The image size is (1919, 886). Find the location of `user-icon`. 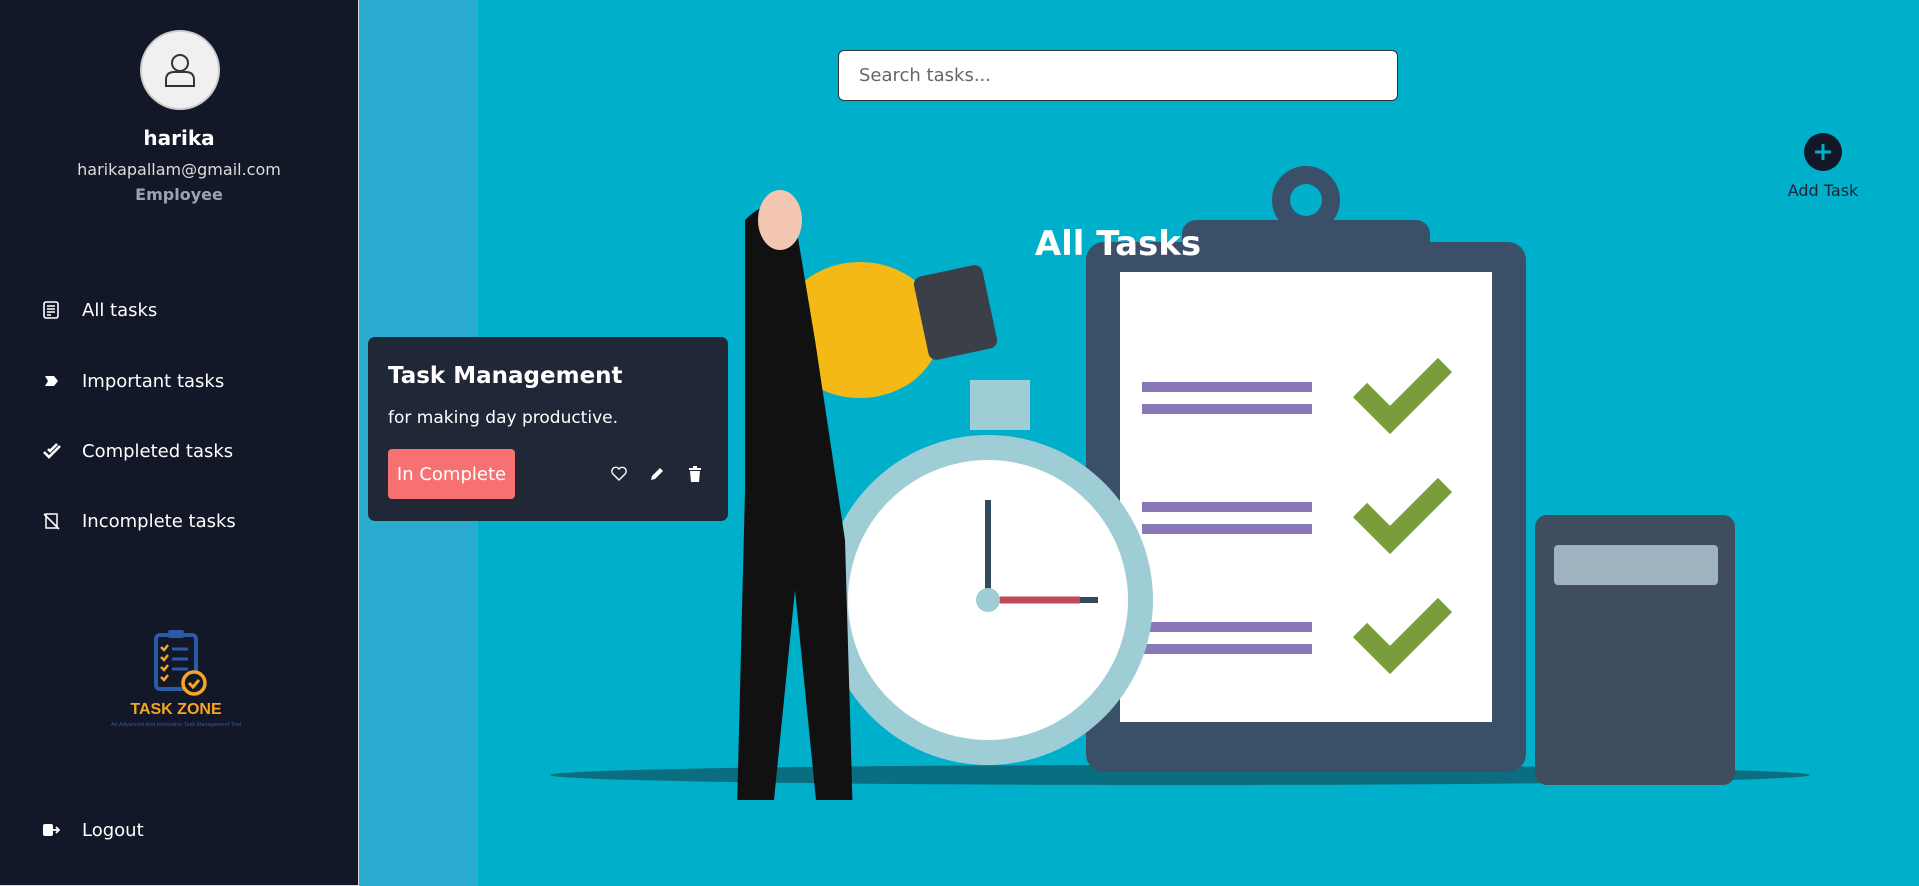

user-icon is located at coordinates (180, 70).